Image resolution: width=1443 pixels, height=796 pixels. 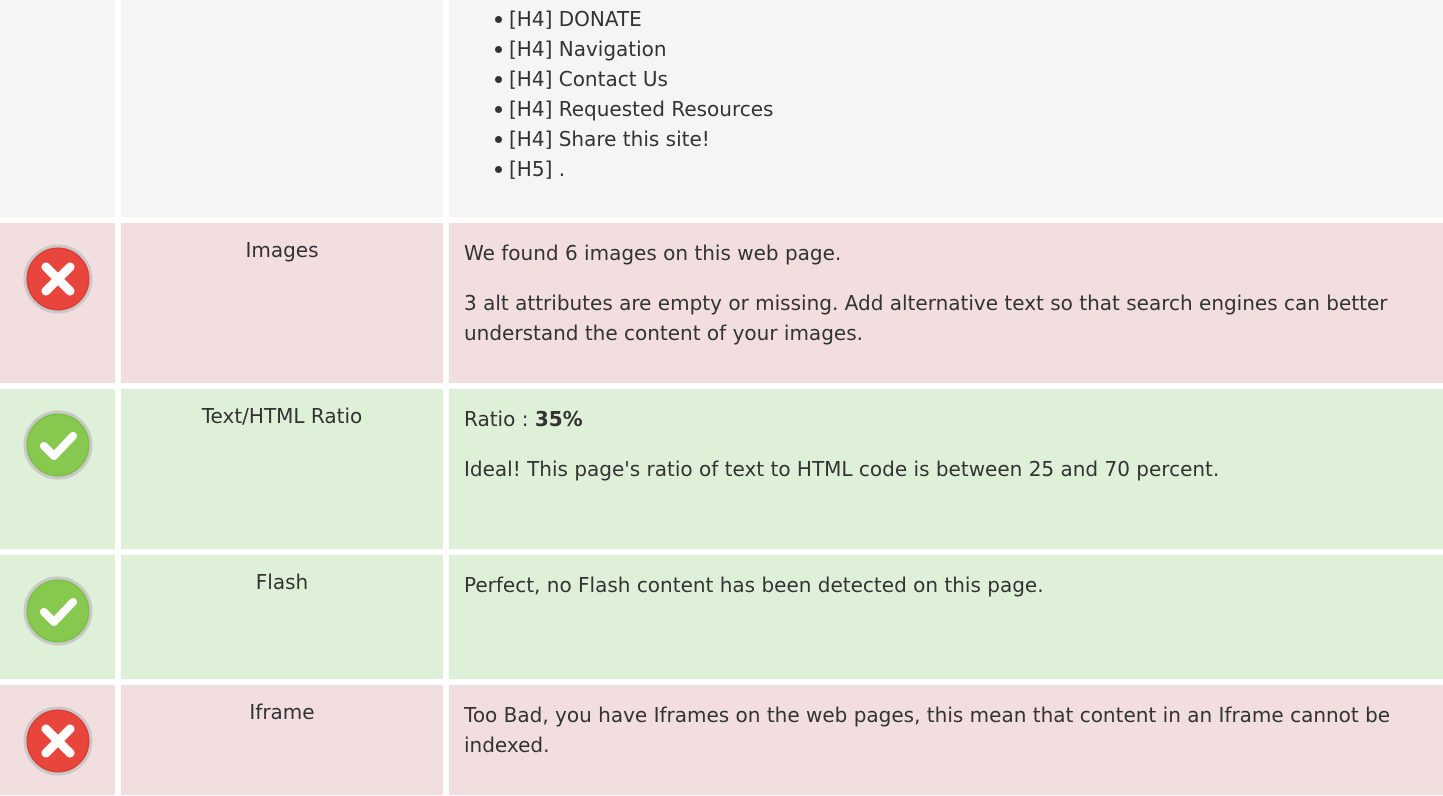 I want to click on heading-item: [H5] ., so click(x=961, y=169).